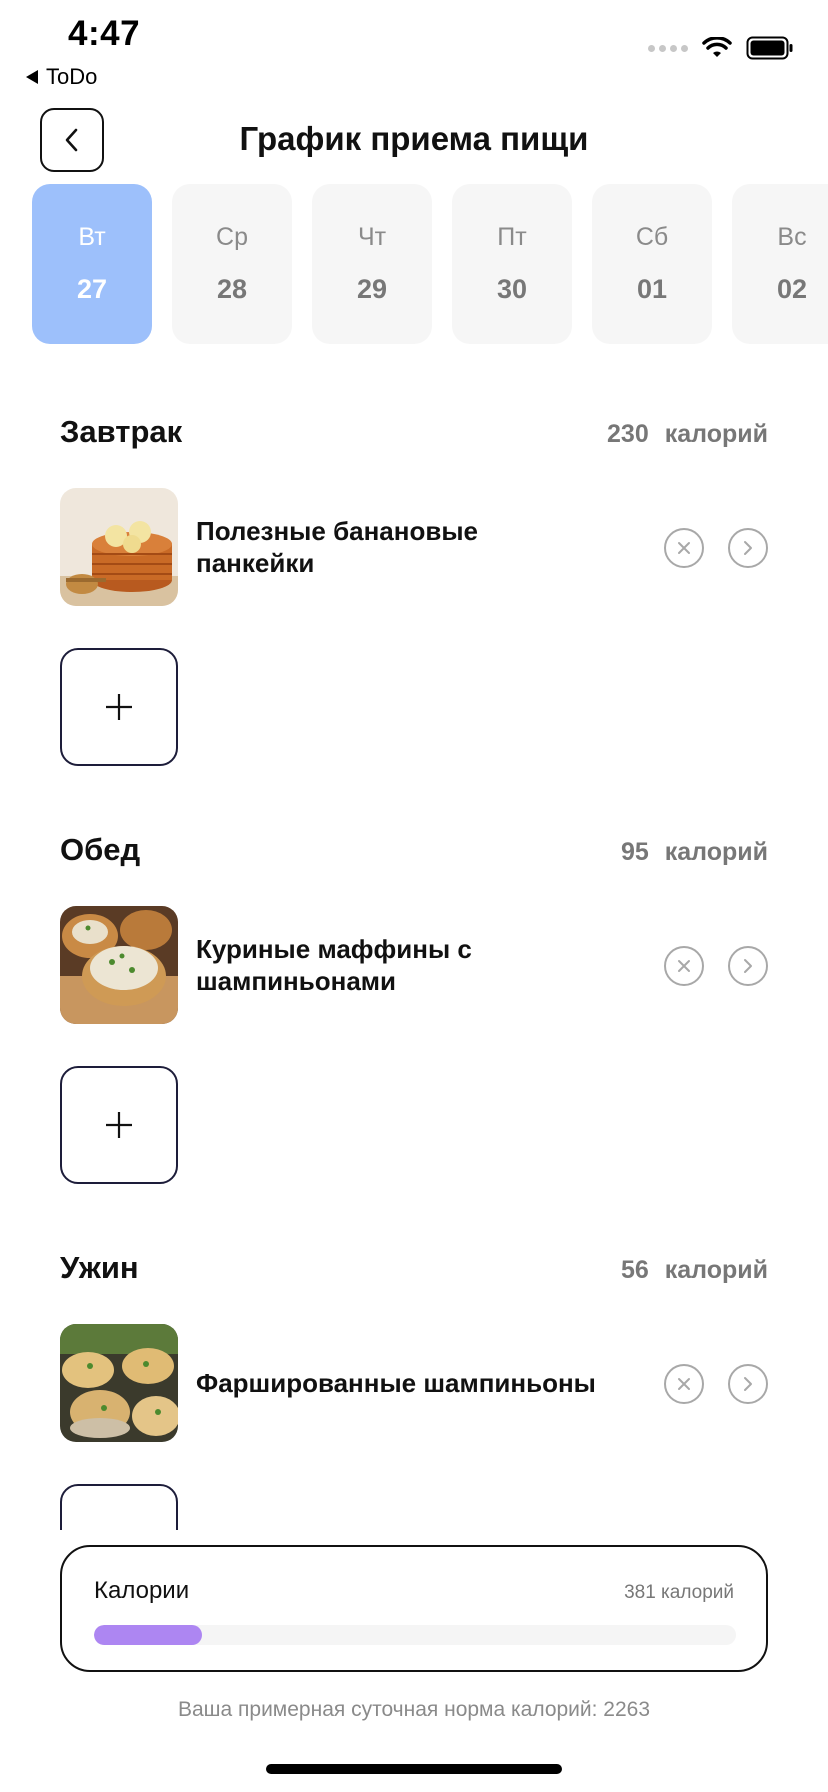 The height and width of the screenshot is (1792, 828). Describe the element at coordinates (414, 1769) in the screenshot. I see `home-indicator` at that location.